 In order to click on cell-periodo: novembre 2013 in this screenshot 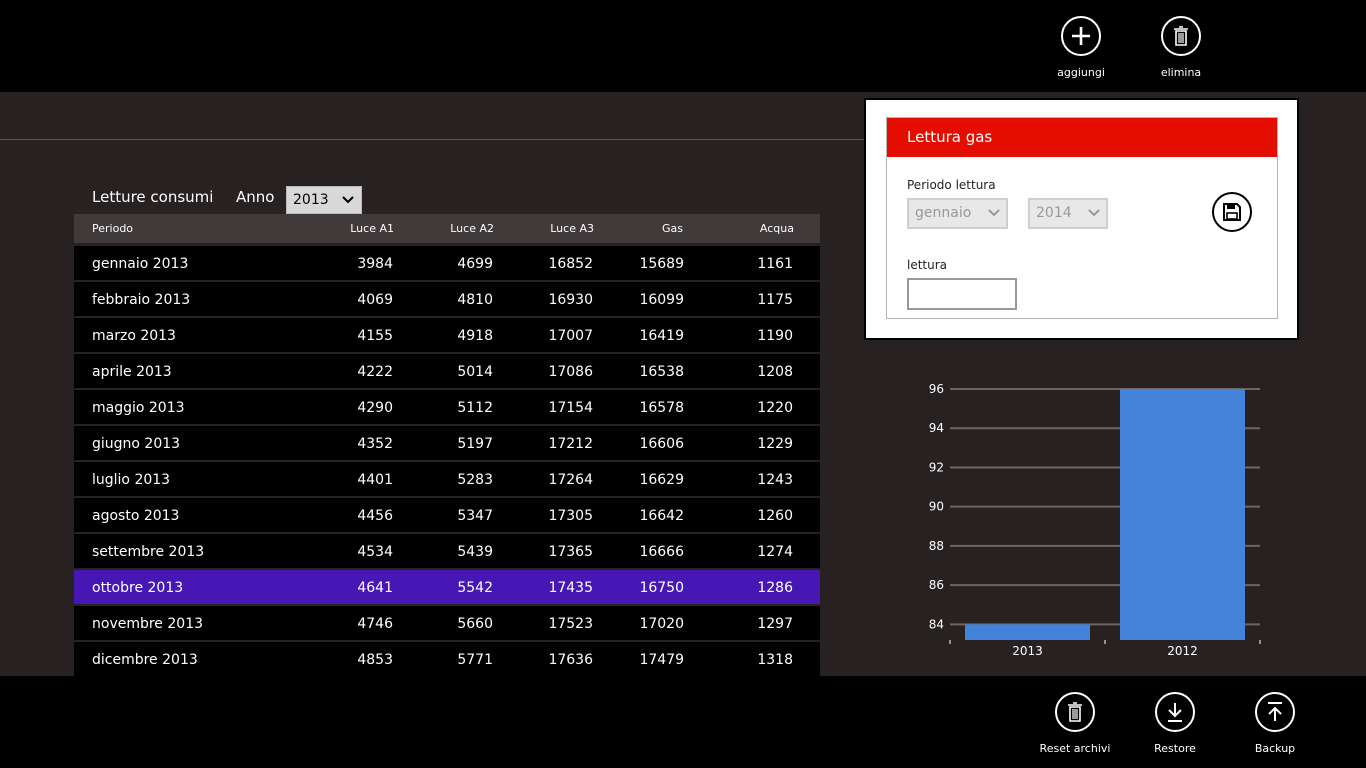, I will do `click(148, 624)`.